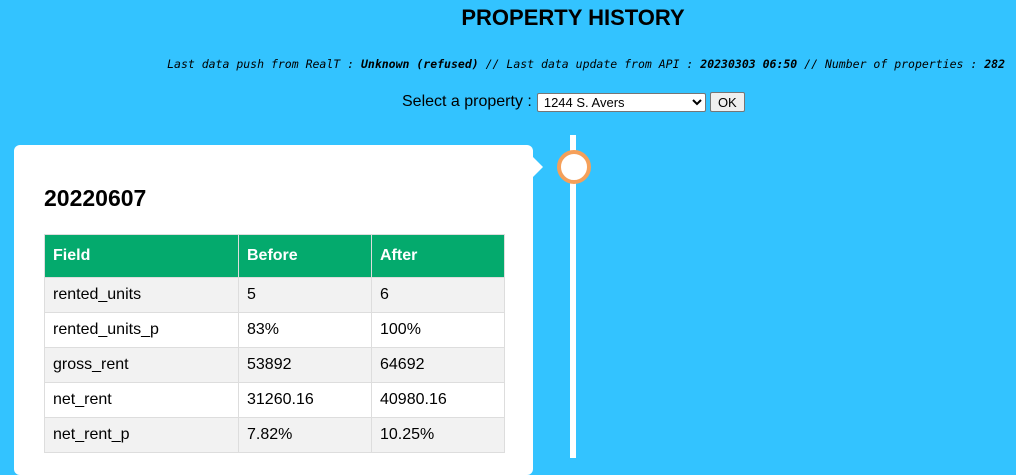 The width and height of the screenshot is (1016, 475). Describe the element at coordinates (727, 102) in the screenshot. I see `ok-button: OK` at that location.